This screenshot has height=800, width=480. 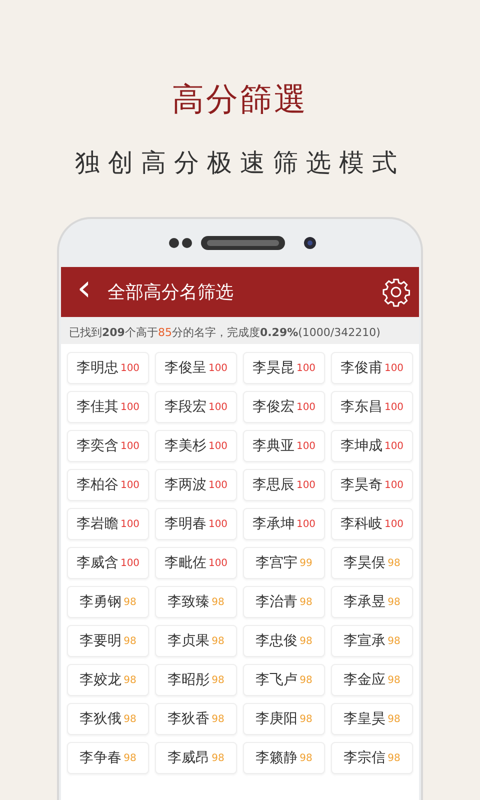 I want to click on name-chip: 李明春 100, so click(x=196, y=524).